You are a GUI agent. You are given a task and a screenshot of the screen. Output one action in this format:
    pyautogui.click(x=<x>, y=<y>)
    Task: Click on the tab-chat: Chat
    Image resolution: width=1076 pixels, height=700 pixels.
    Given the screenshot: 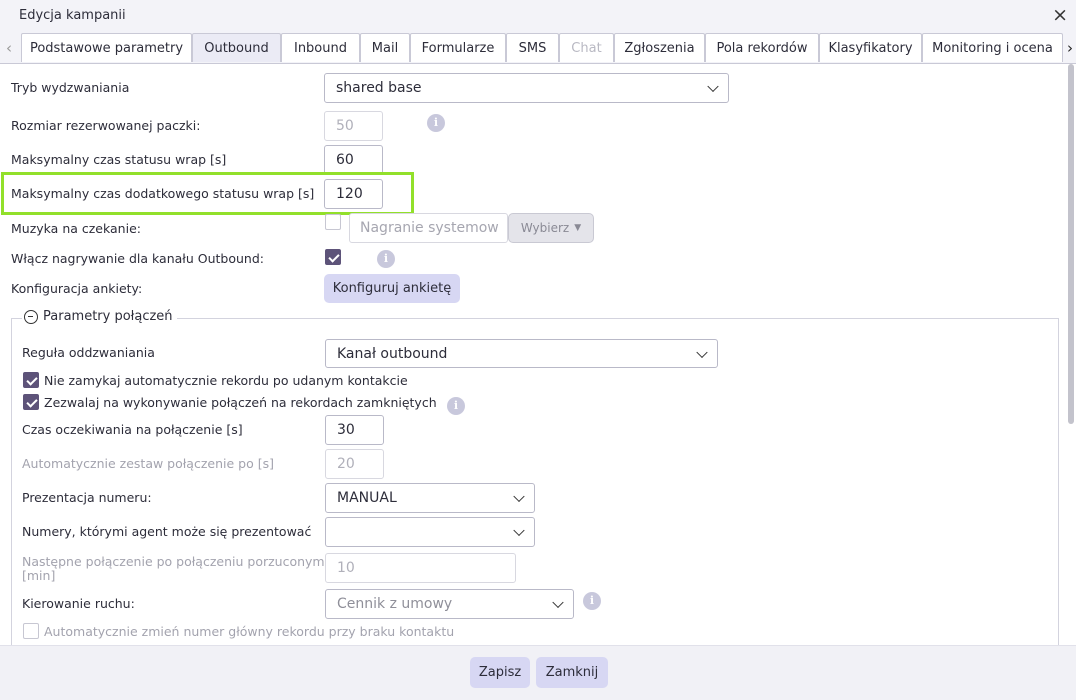 What is the action you would take?
    pyautogui.click(x=586, y=47)
    